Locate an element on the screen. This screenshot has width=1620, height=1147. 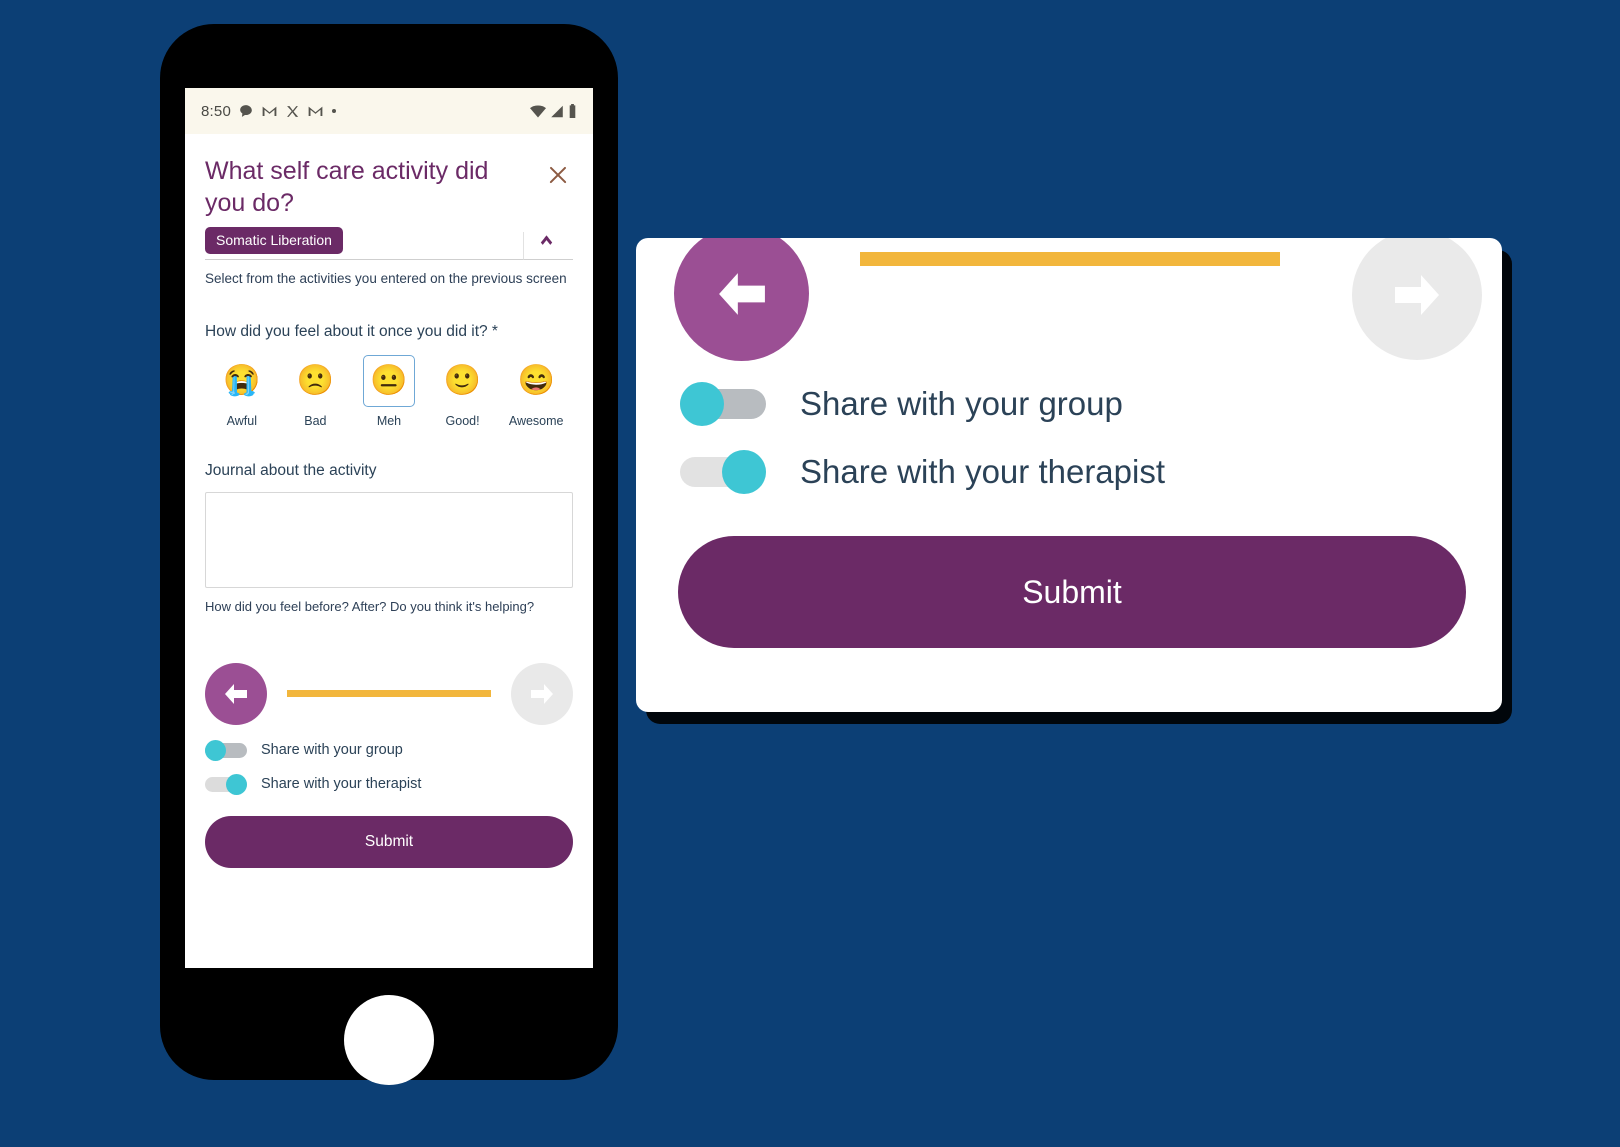
zoom-share-group-toggle is located at coordinates (723, 404).